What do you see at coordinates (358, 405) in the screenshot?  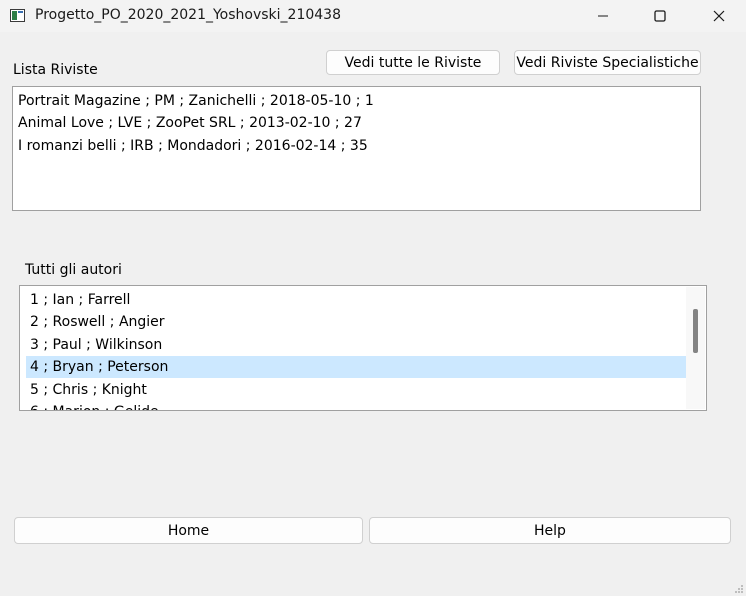 I see `list-item: 6 ; Marion ; Gelide` at bounding box center [358, 405].